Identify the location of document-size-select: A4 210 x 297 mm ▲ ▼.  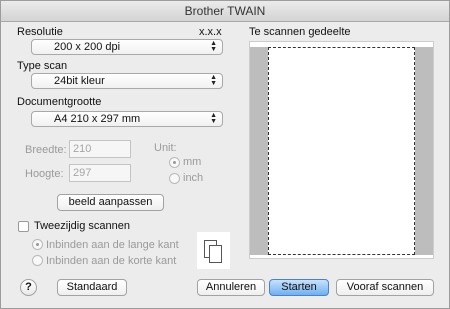
(127, 119).